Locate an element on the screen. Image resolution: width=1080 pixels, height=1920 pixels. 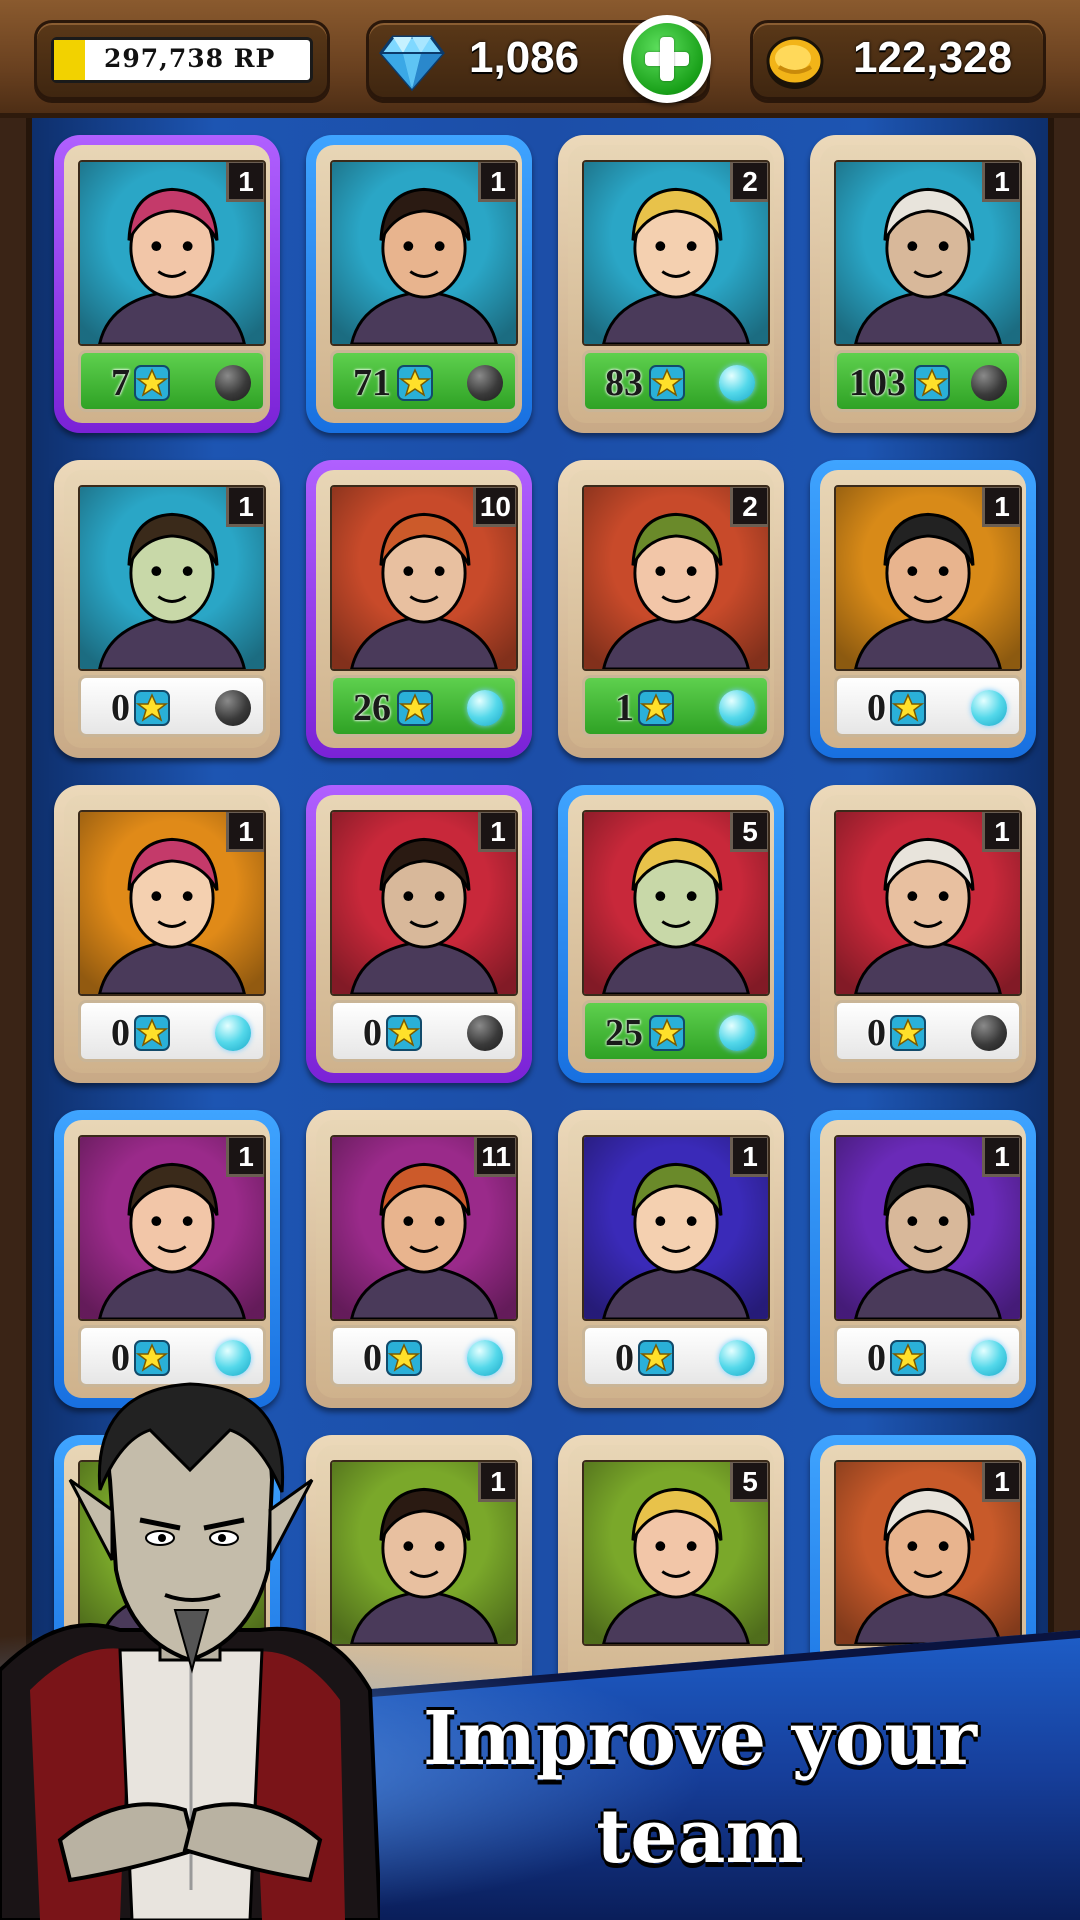
hero-card: 1 103 is located at coordinates (923, 284).